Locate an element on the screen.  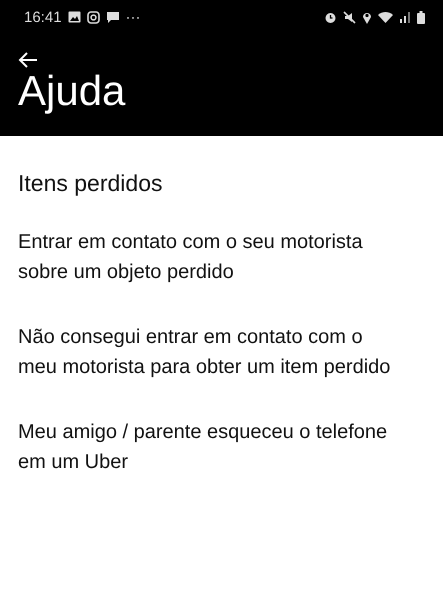
help-link: Entrar em contato com o seu motorista sobre um objeto perdido is located at coordinates (210, 257).